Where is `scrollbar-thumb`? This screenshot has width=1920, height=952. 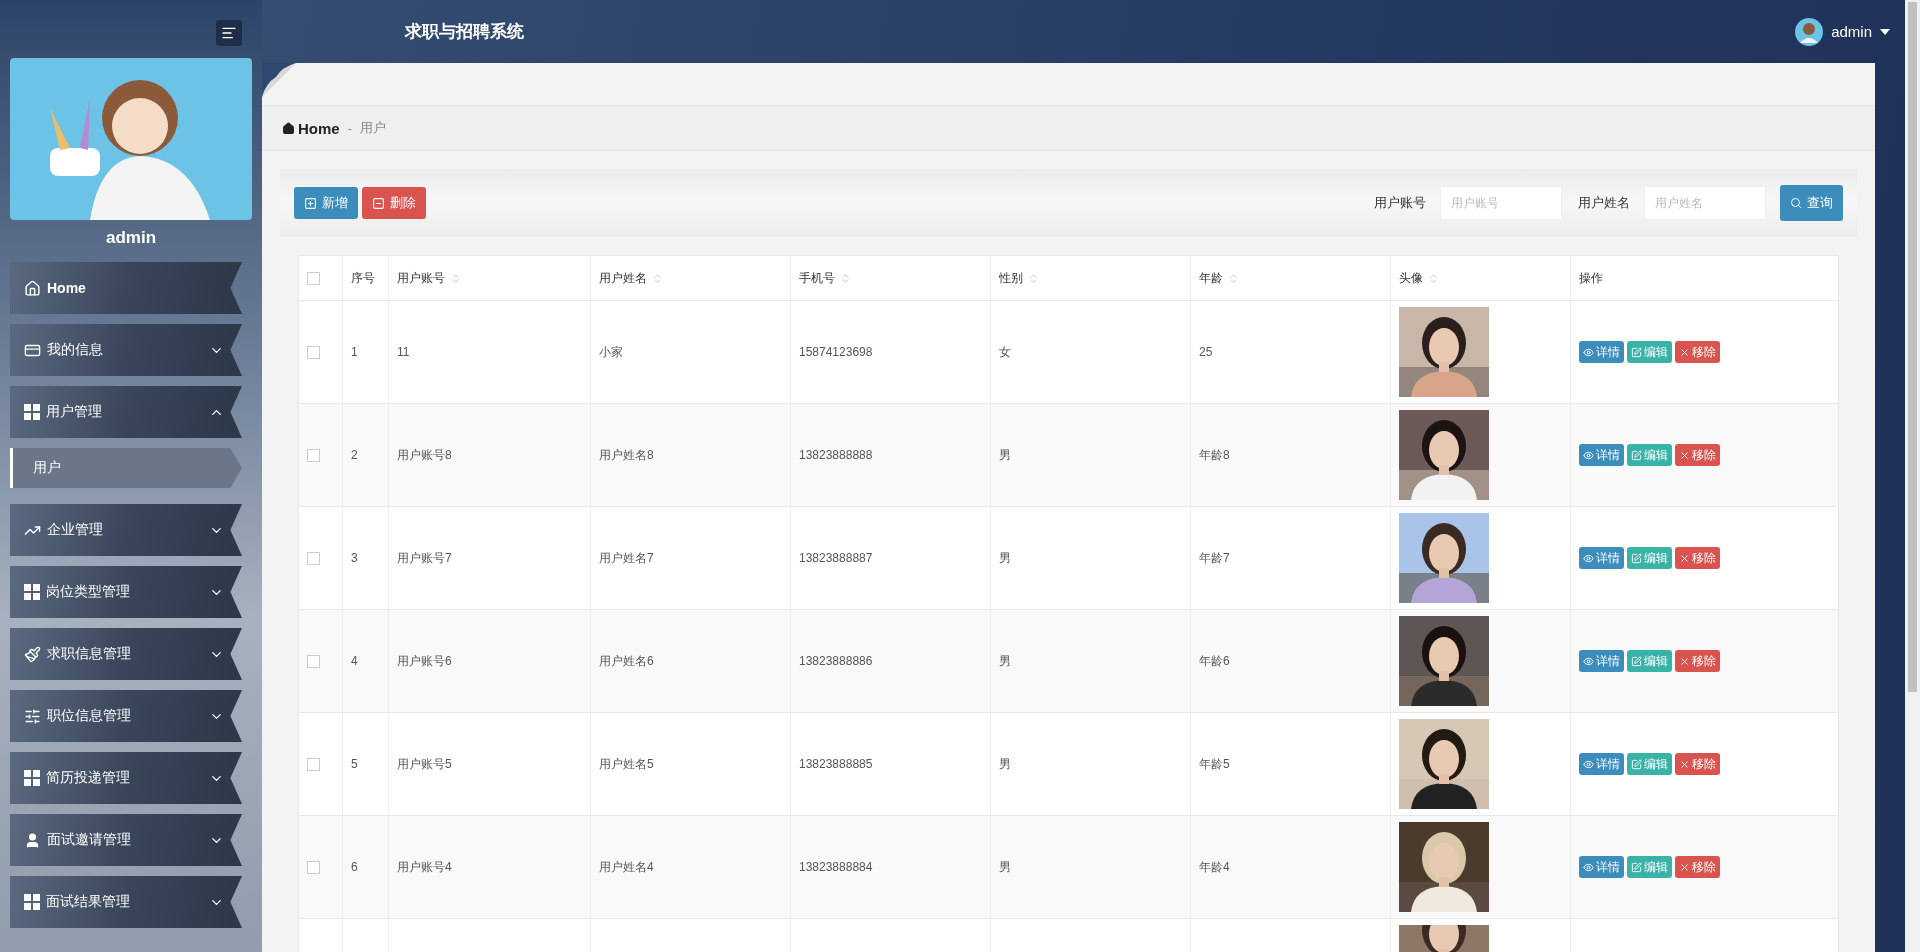 scrollbar-thumb is located at coordinates (1912, 347).